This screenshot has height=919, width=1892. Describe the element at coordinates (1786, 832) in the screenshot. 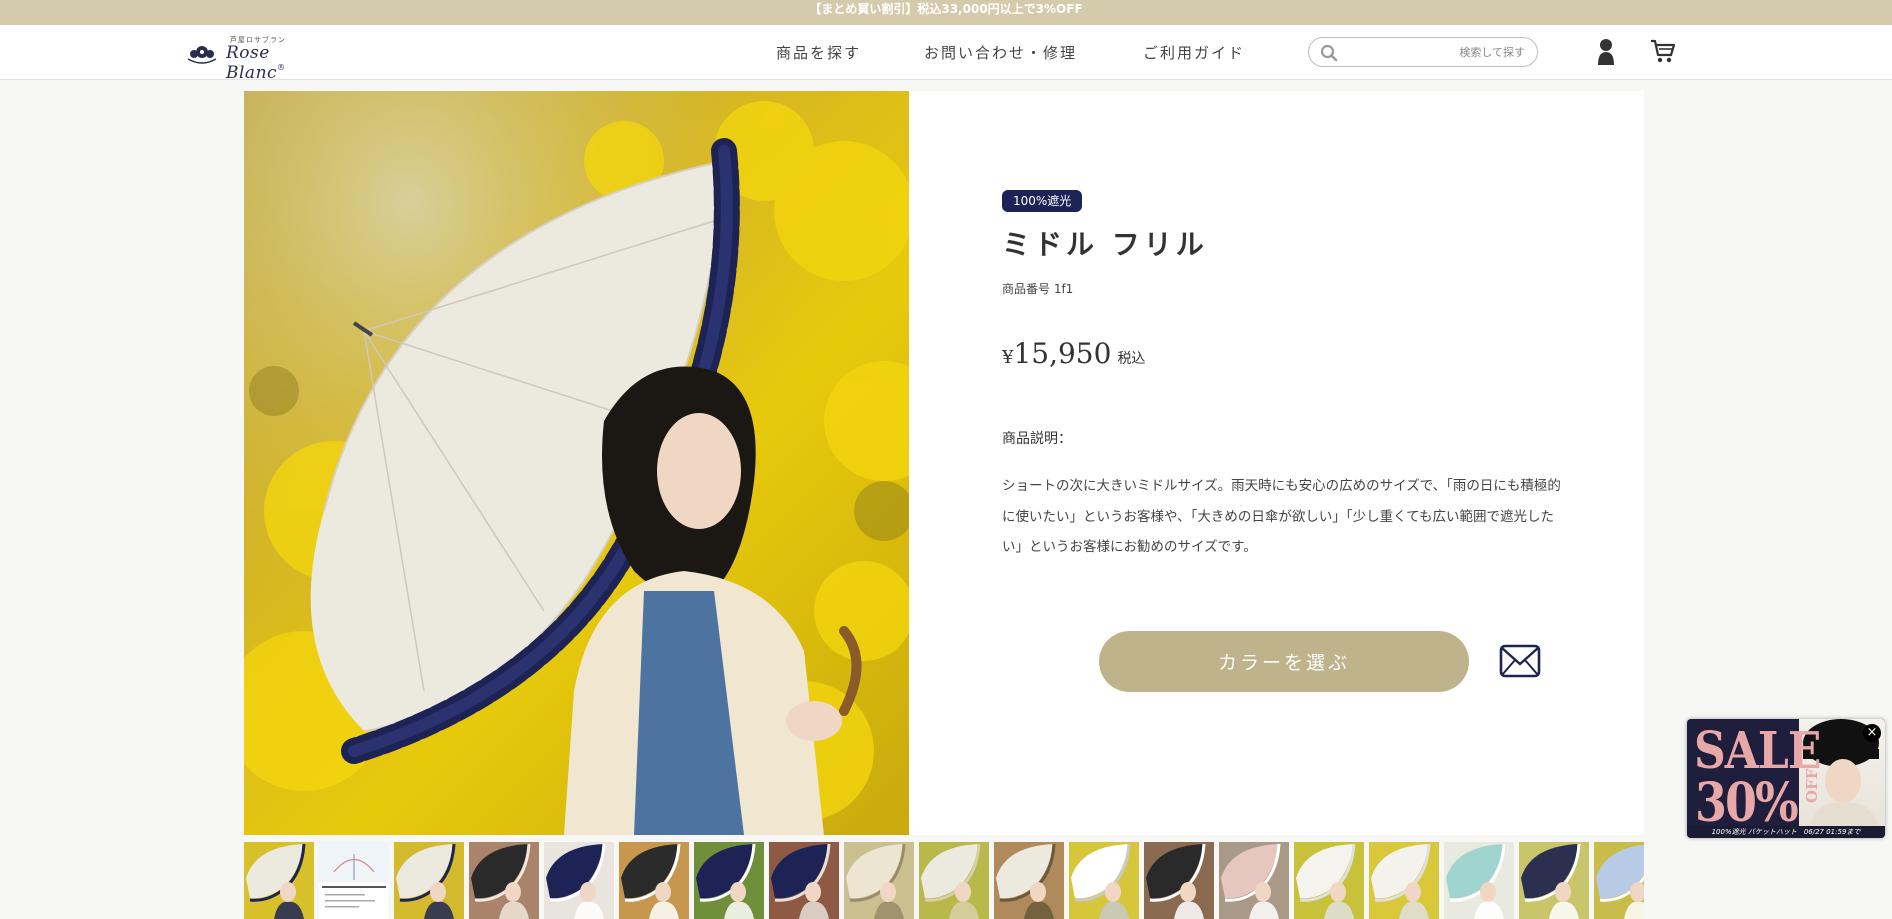

I see `promo-caption: 100%遮光 バケットハット 06/27 01:59まで` at that location.